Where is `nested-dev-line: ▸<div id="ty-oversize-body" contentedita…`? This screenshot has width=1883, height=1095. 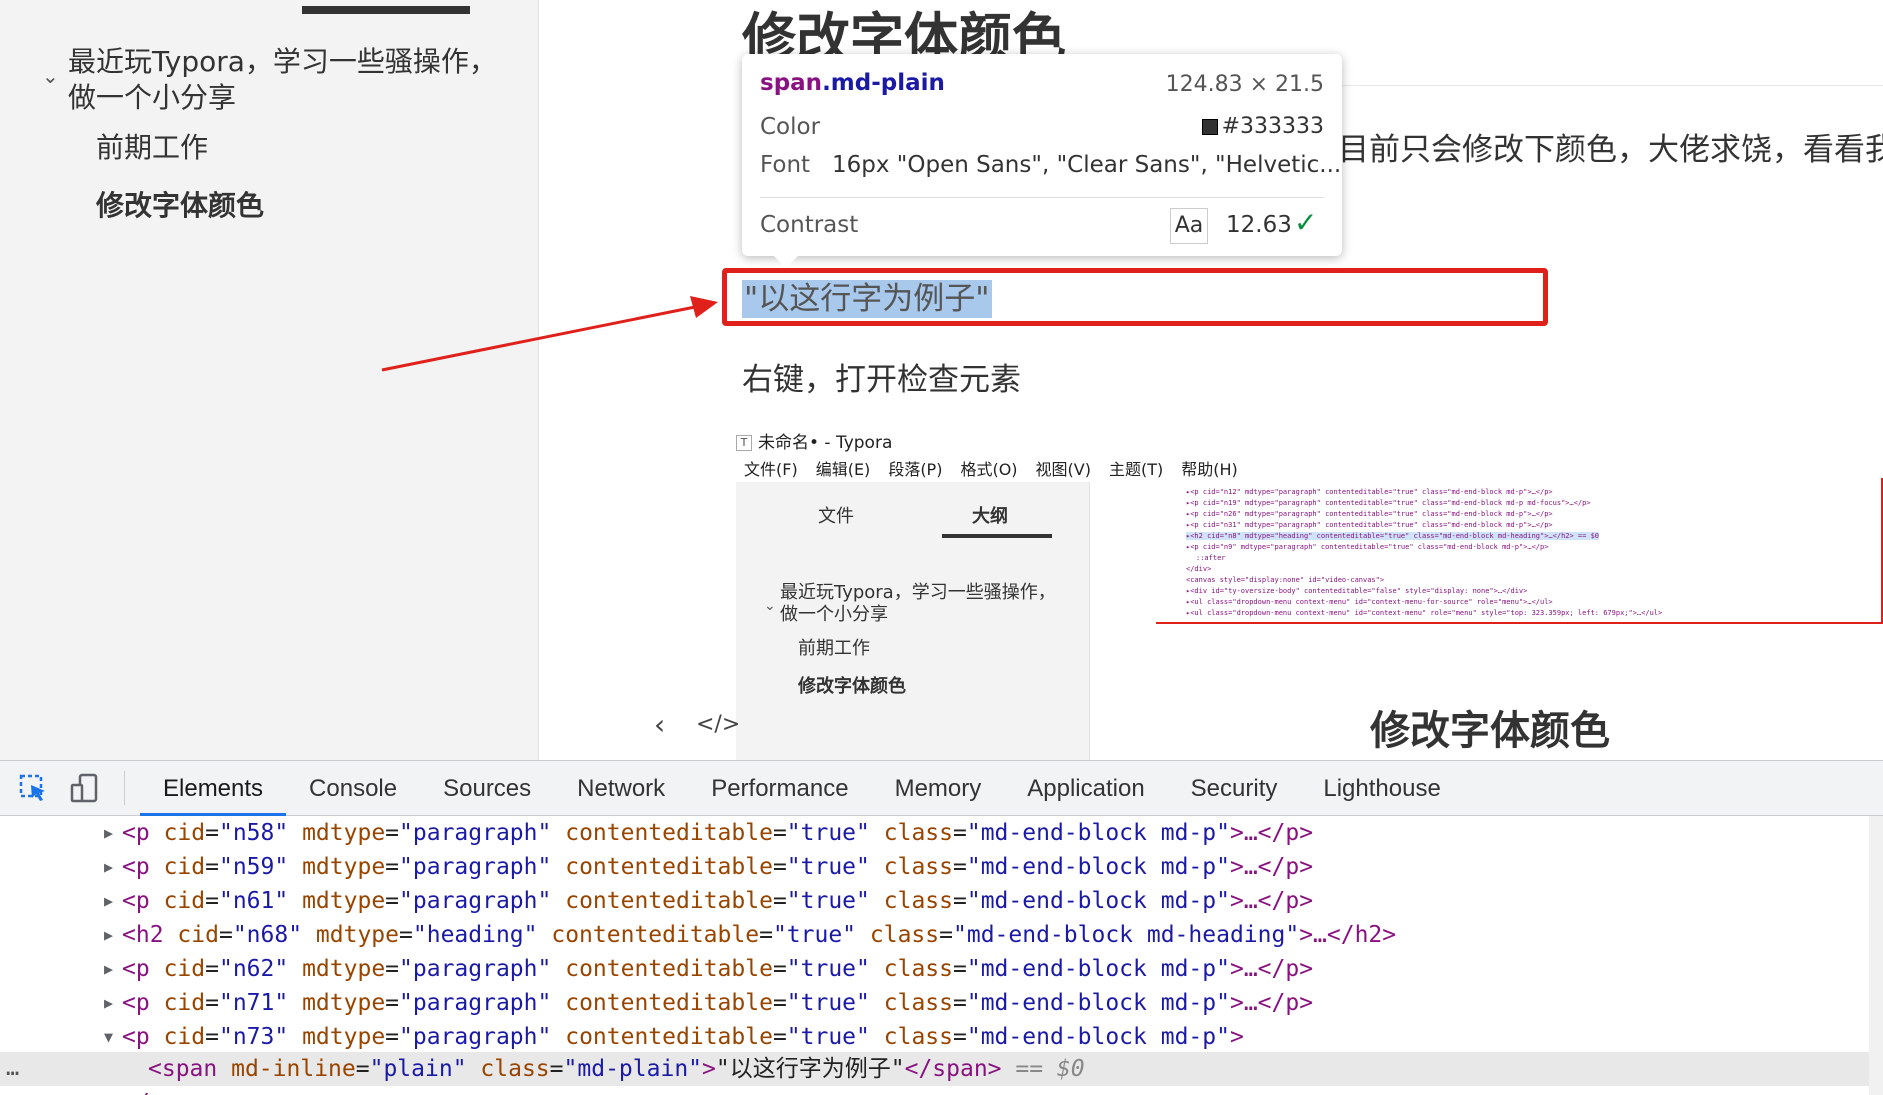 nested-dev-line: ▸<div id="ty-oversize-body" contentedita… is located at coordinates (1357, 591).